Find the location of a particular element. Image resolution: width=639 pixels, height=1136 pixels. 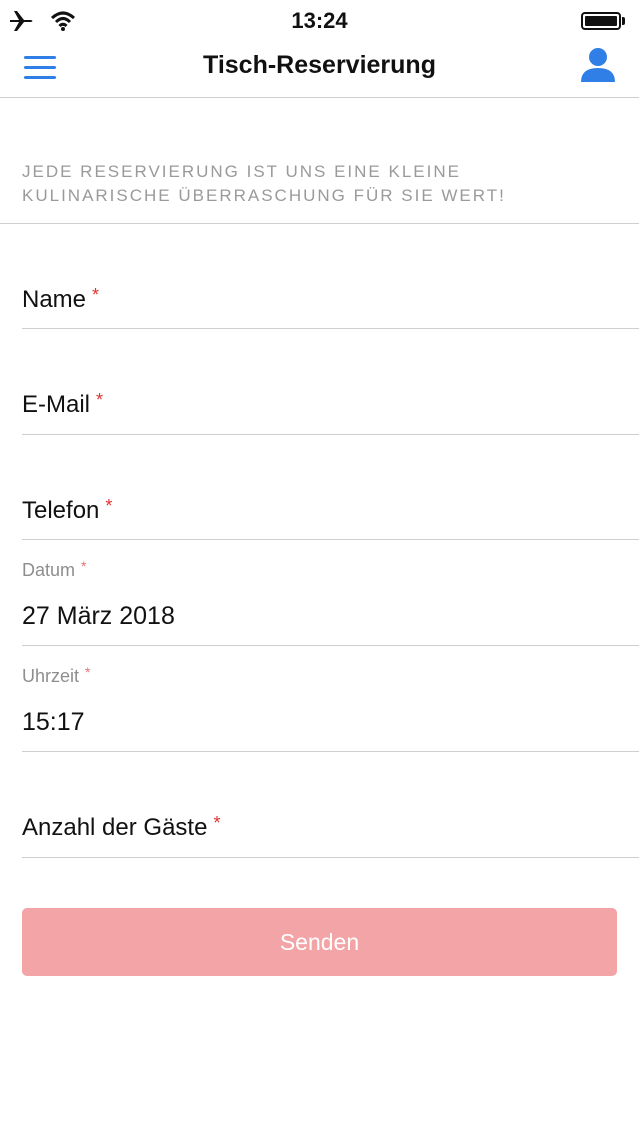

name-label: Name * is located at coordinates (61, 299).